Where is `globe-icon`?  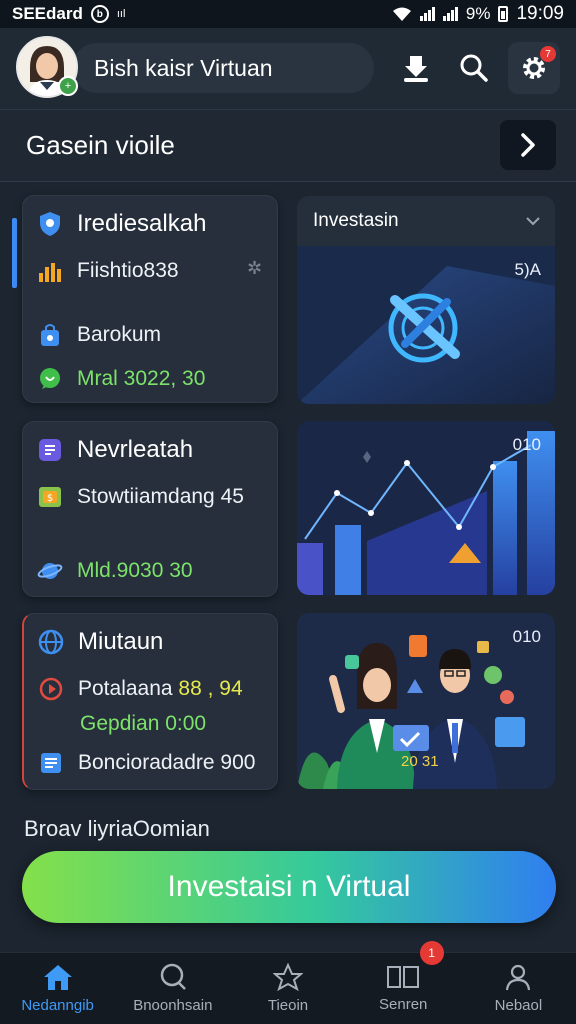
globe-icon is located at coordinates (51, 642).